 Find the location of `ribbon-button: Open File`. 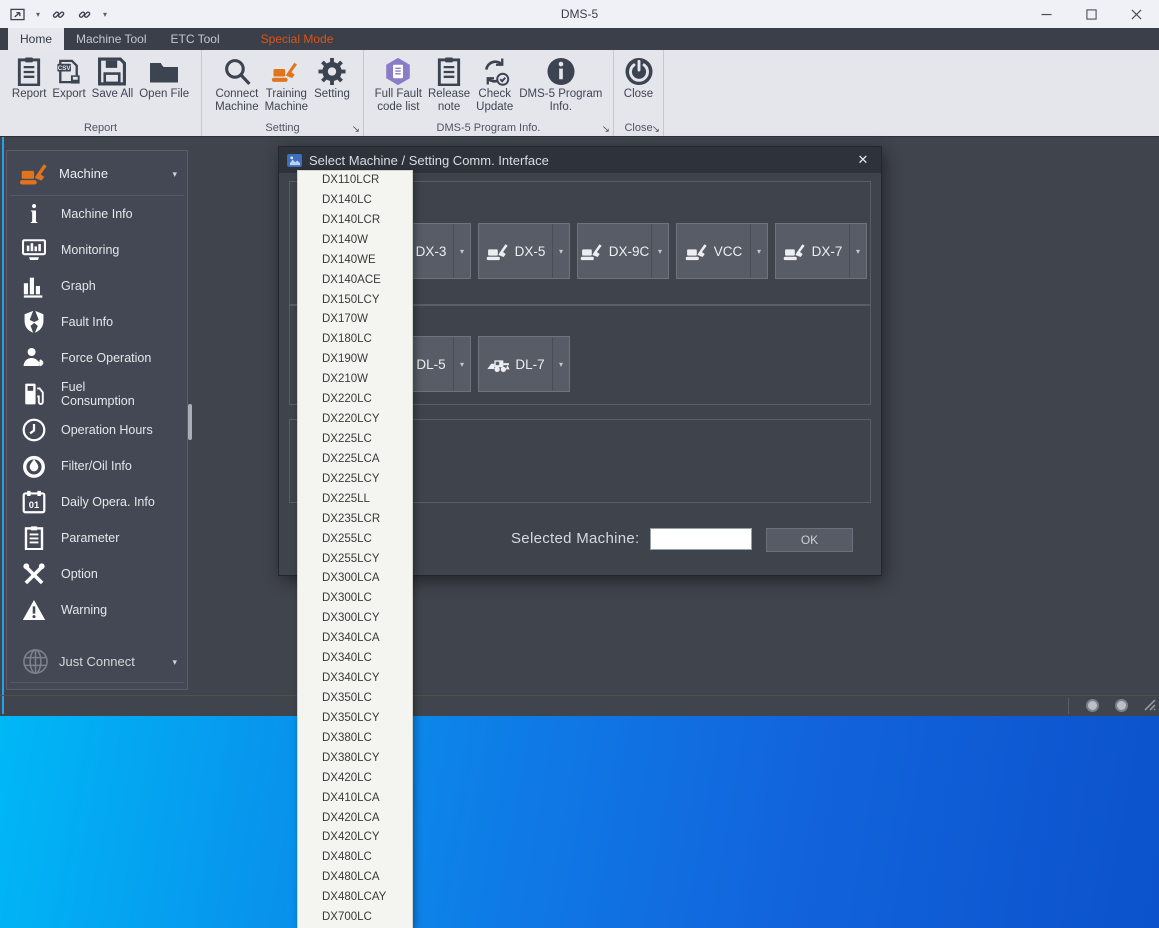

ribbon-button: Open File is located at coordinates (164, 77).